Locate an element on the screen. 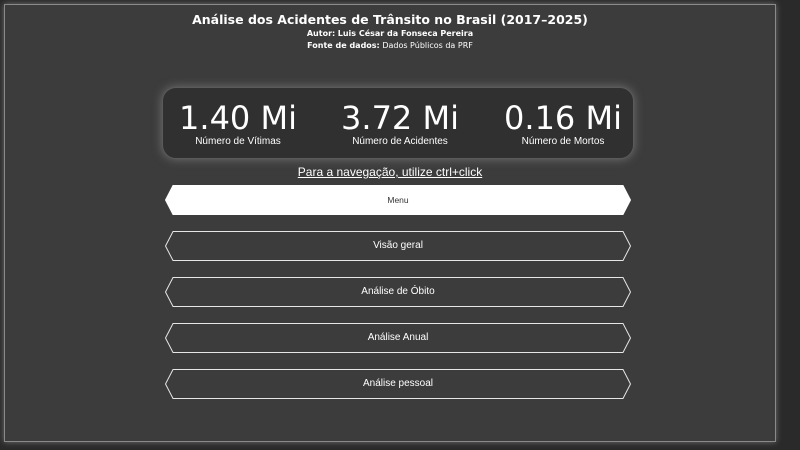 The image size is (800, 450). kpi-accidents: 3.72 Mi Número de Acidentes is located at coordinates (400, 124).